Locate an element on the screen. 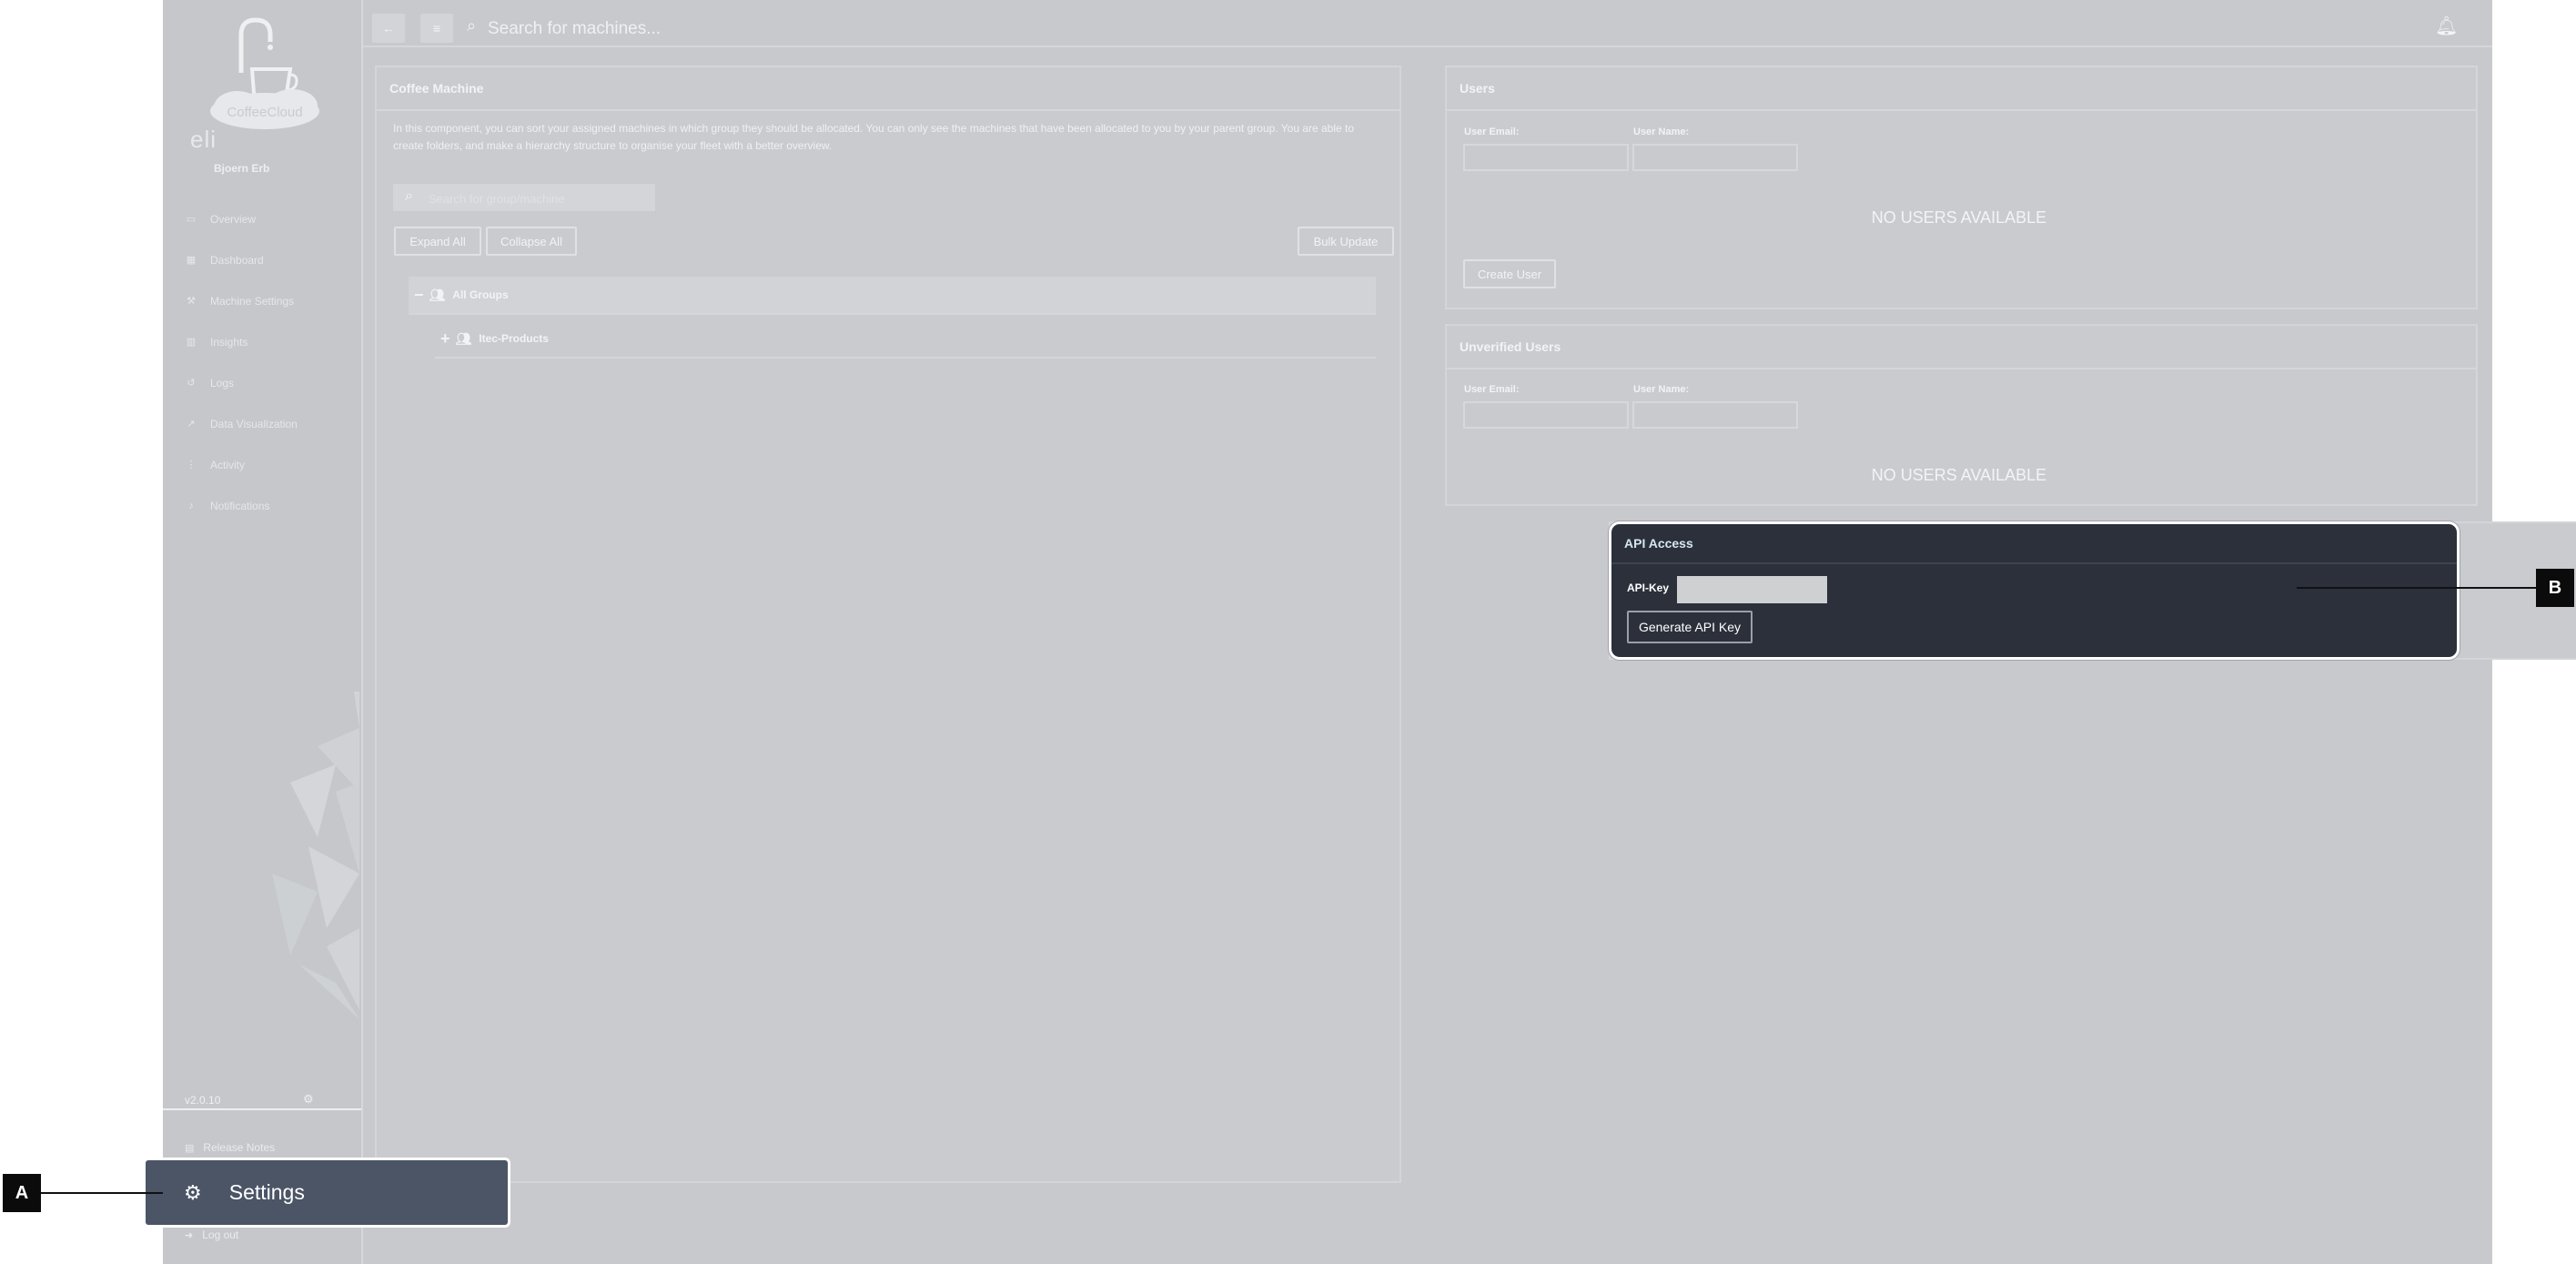 The width and height of the screenshot is (2576, 1264). sidebar-item-release-notes: ▤ Release Notes is located at coordinates (230, 1147).